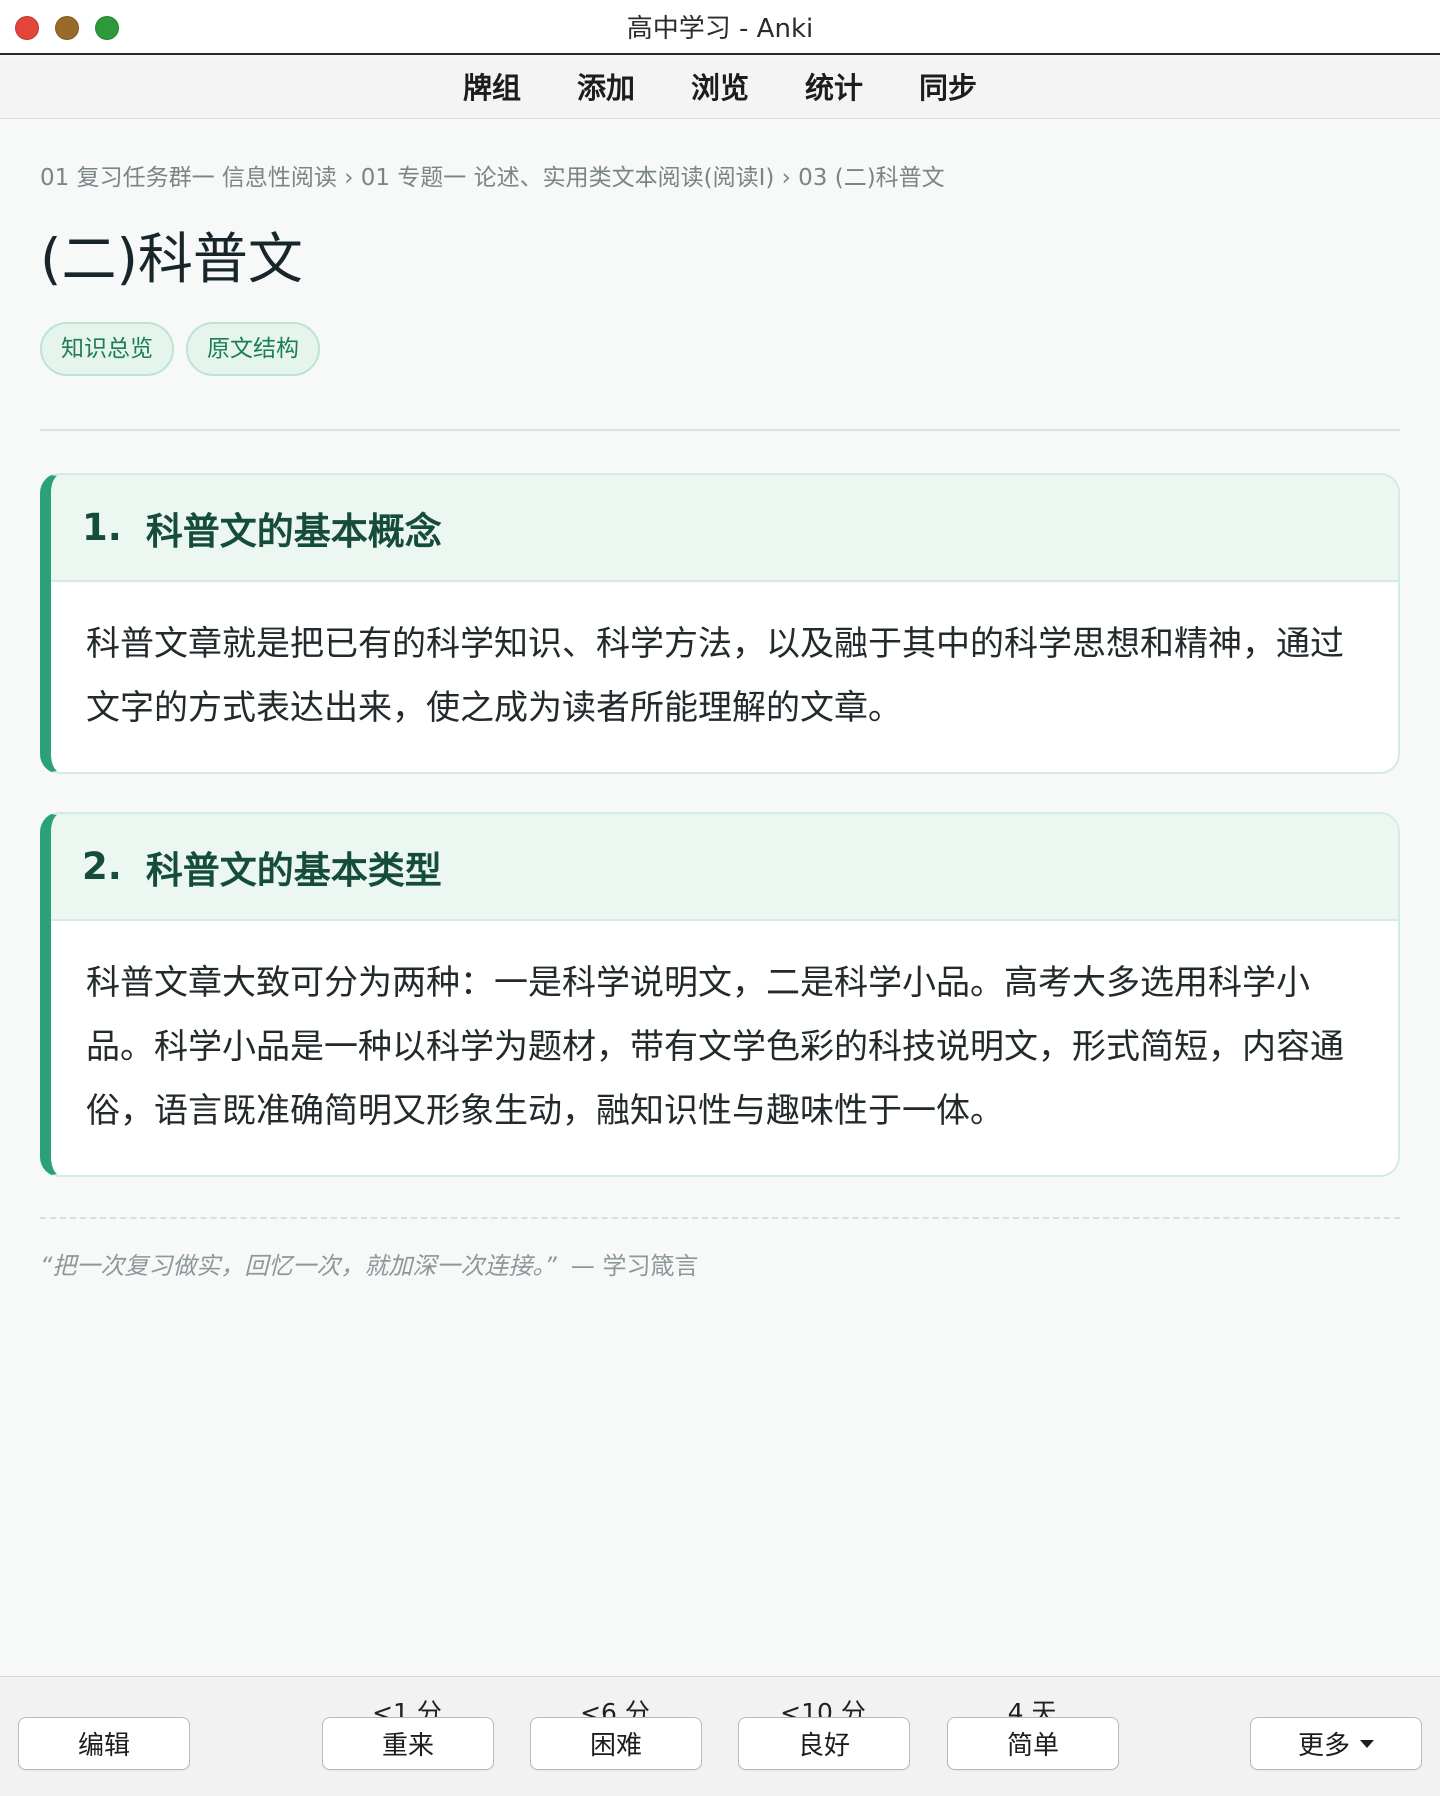 The height and width of the screenshot is (1796, 1440). What do you see at coordinates (606, 88) in the screenshot?
I see `toolbar-add: 添加` at bounding box center [606, 88].